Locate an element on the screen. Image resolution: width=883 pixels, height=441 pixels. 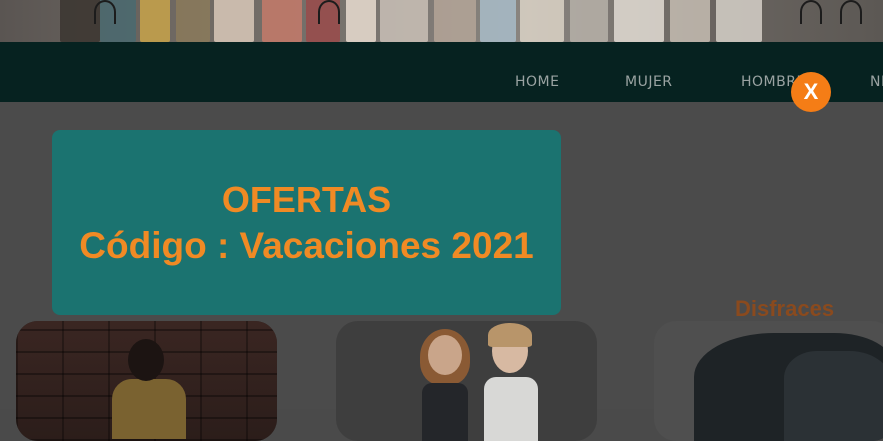
close-icon: X is located at coordinates (811, 91).